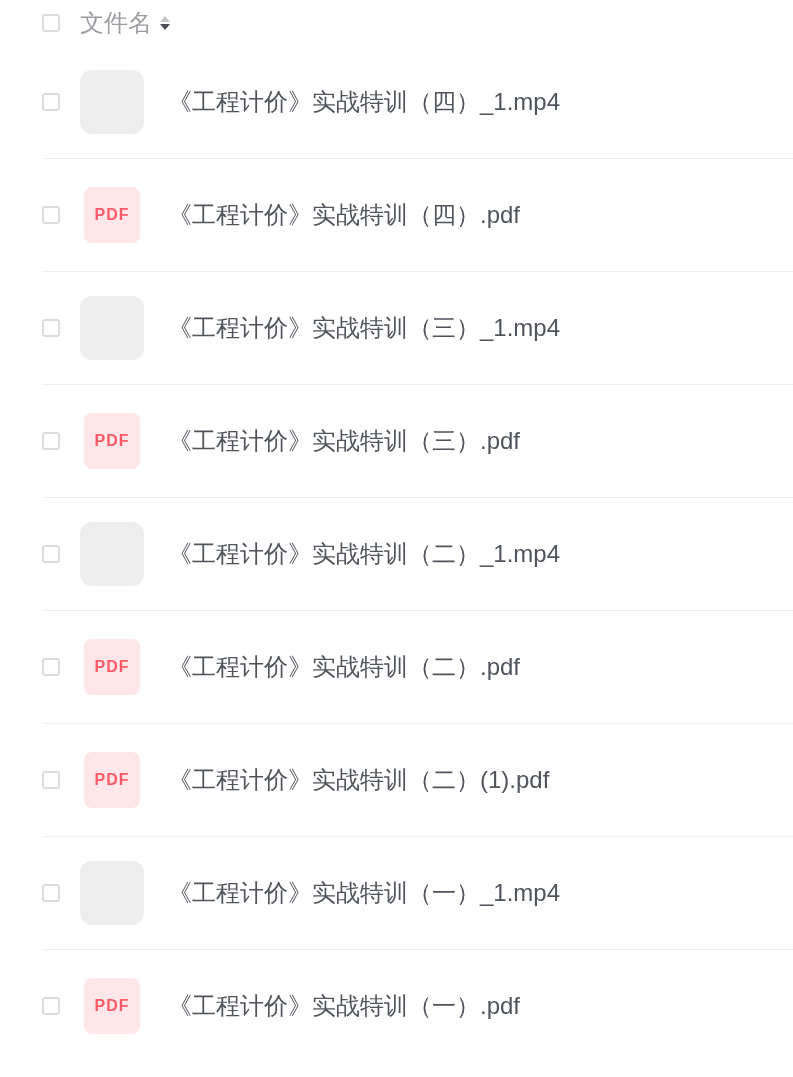 This screenshot has width=793, height=1077. Describe the element at coordinates (344, 667) in the screenshot. I see `file-name: 《工程计价》实战特训（二）.pdf` at that location.